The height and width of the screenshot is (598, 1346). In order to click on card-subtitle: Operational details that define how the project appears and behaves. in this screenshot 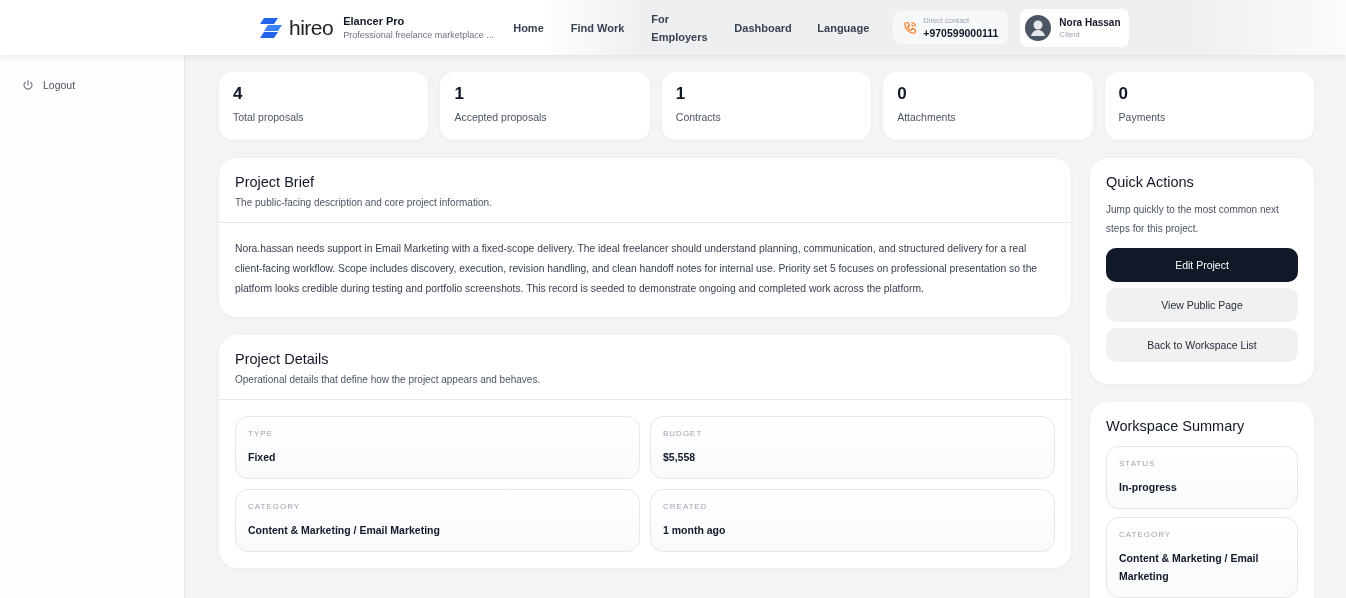, I will do `click(388, 379)`.